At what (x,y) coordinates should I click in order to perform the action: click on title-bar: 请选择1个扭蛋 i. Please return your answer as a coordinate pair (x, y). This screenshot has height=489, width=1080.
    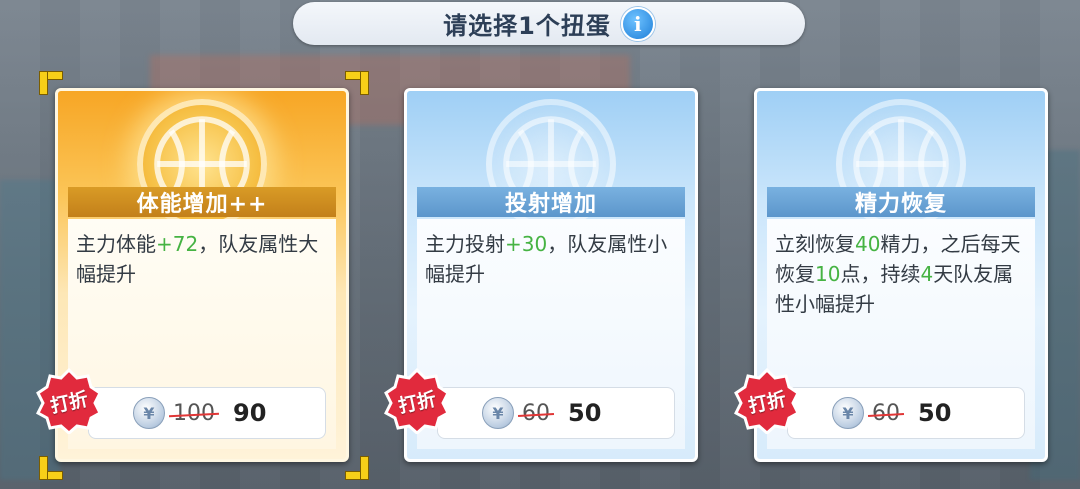
    Looking at the image, I should click on (549, 23).